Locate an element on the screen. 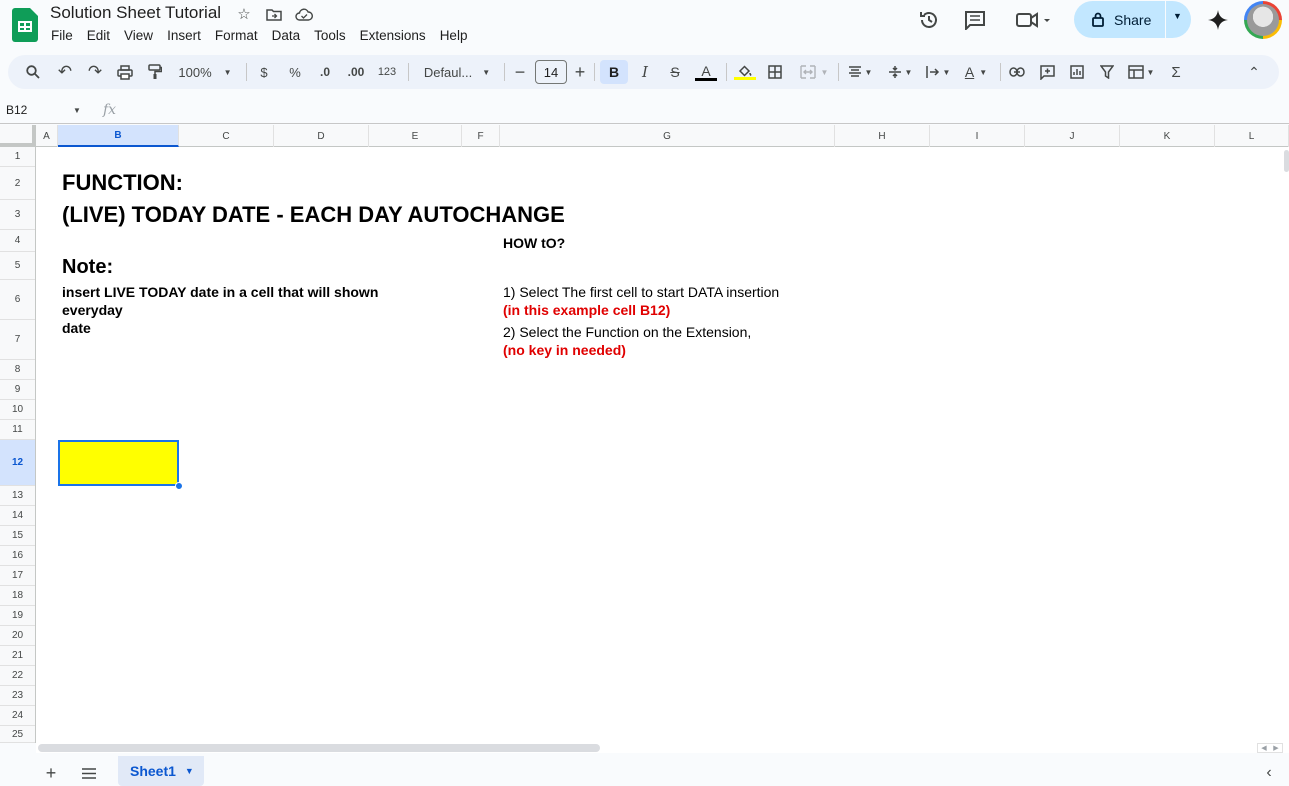 The width and height of the screenshot is (1289, 786). functions-icon: Σ is located at coordinates (1176, 72).